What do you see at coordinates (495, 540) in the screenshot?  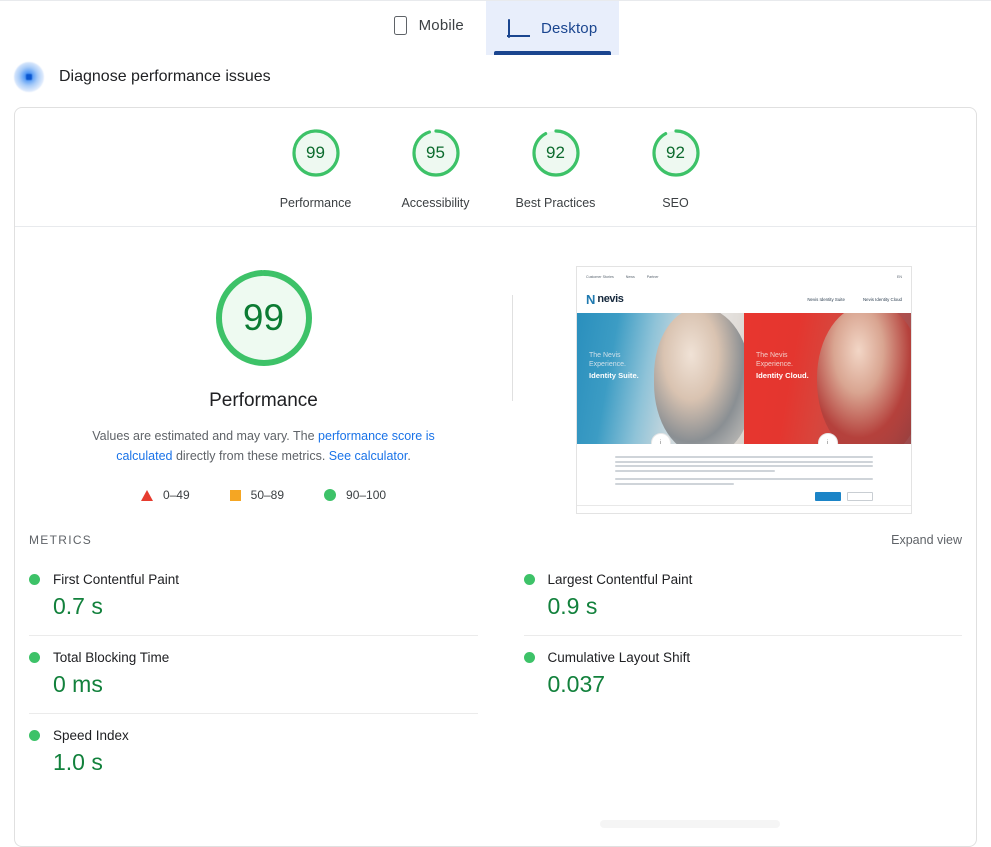 I see `metrics-header: METRICS Expand view` at bounding box center [495, 540].